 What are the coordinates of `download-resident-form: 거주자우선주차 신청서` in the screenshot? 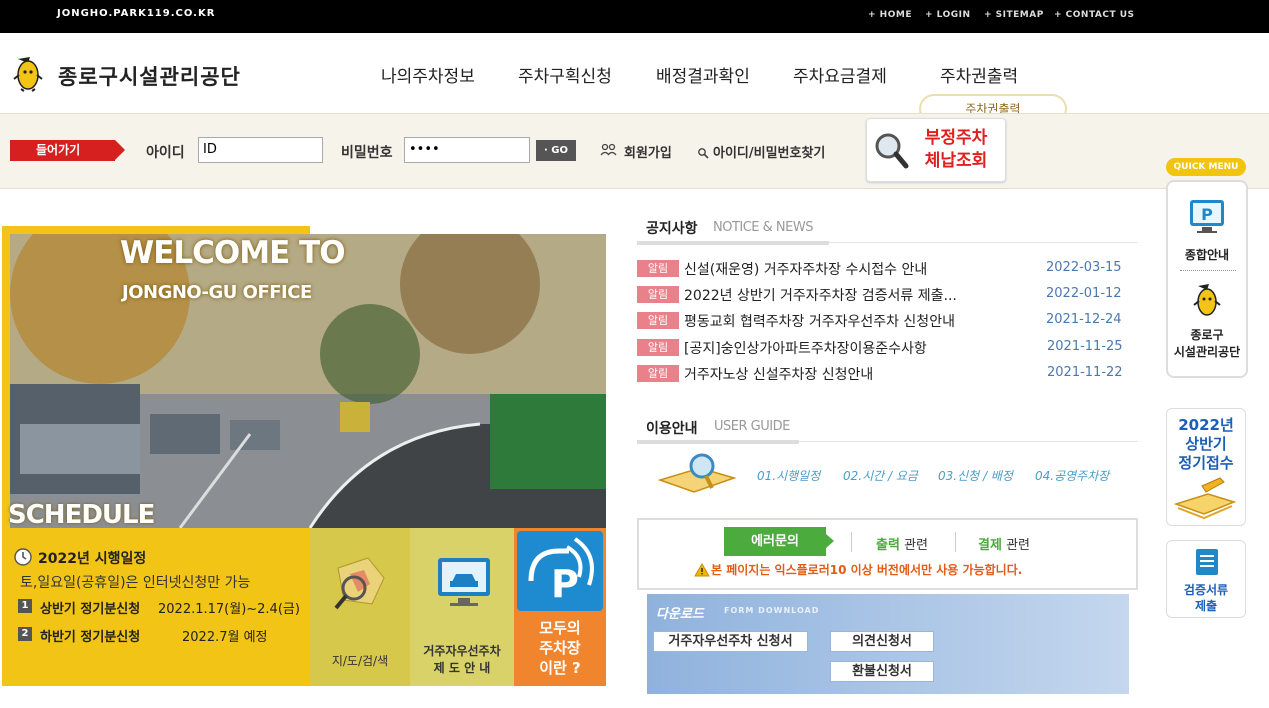 It's located at (730, 641).